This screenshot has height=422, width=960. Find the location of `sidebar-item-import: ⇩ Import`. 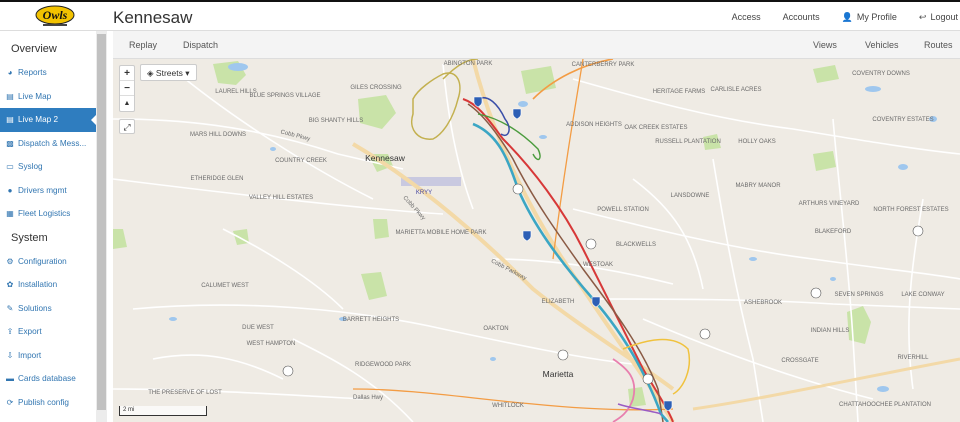

sidebar-item-import: ⇩ Import is located at coordinates (48, 356).